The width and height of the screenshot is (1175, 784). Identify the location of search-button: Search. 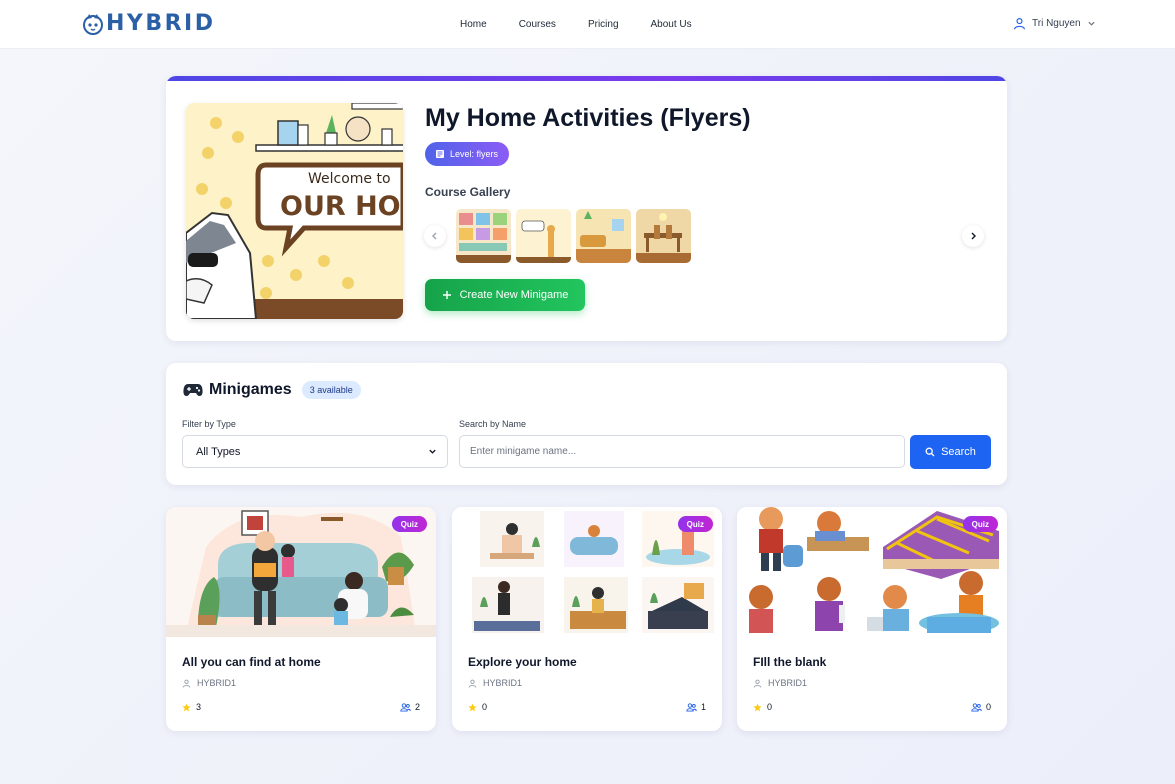
(950, 452).